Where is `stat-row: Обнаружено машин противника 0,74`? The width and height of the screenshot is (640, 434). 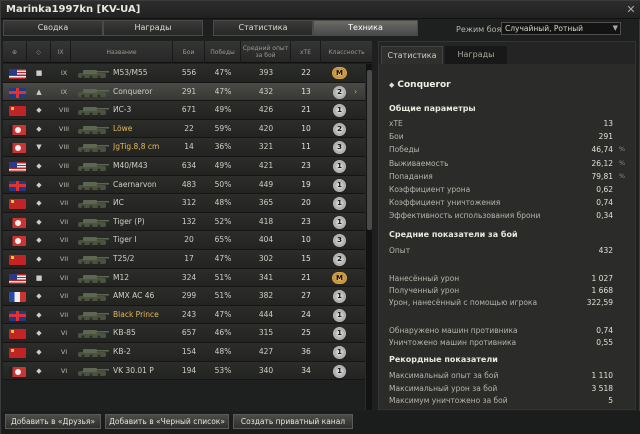
stat-row: Обнаружено машин противника 0,74 is located at coordinates (507, 331).